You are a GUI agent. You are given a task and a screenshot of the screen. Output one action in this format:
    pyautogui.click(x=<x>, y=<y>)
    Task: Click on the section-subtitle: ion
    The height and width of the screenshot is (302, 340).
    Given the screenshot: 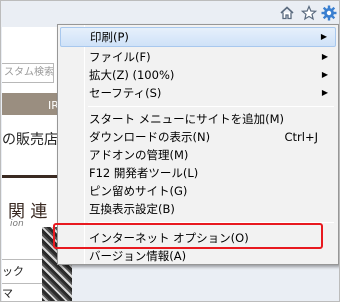 What is the action you would take?
    pyautogui.click(x=17, y=224)
    